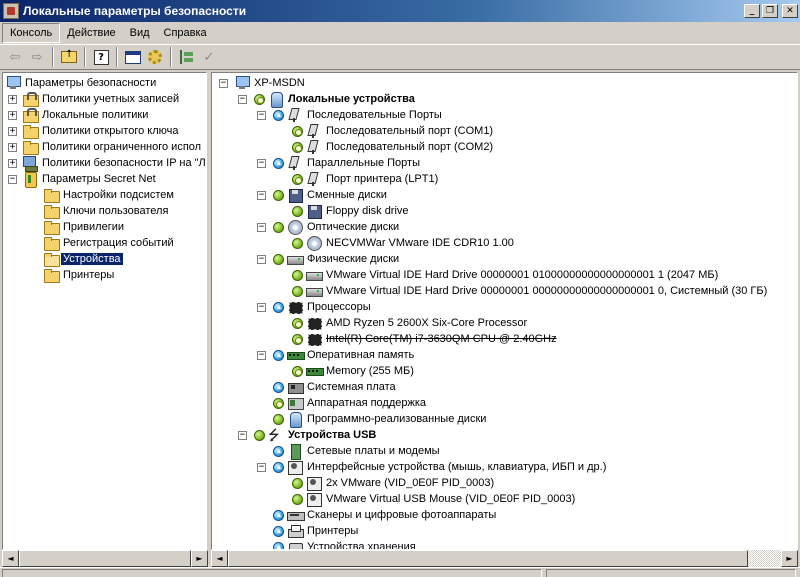 This screenshot has width=800, height=577. I want to click on device-local-devices: Локальные устройства, so click(335, 99).